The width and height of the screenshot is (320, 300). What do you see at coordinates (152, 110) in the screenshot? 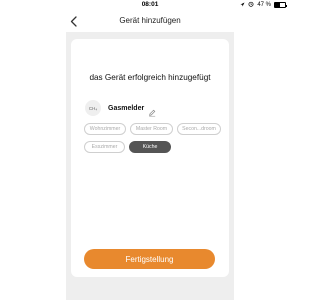
I see `pencil-icon` at bounding box center [152, 110].